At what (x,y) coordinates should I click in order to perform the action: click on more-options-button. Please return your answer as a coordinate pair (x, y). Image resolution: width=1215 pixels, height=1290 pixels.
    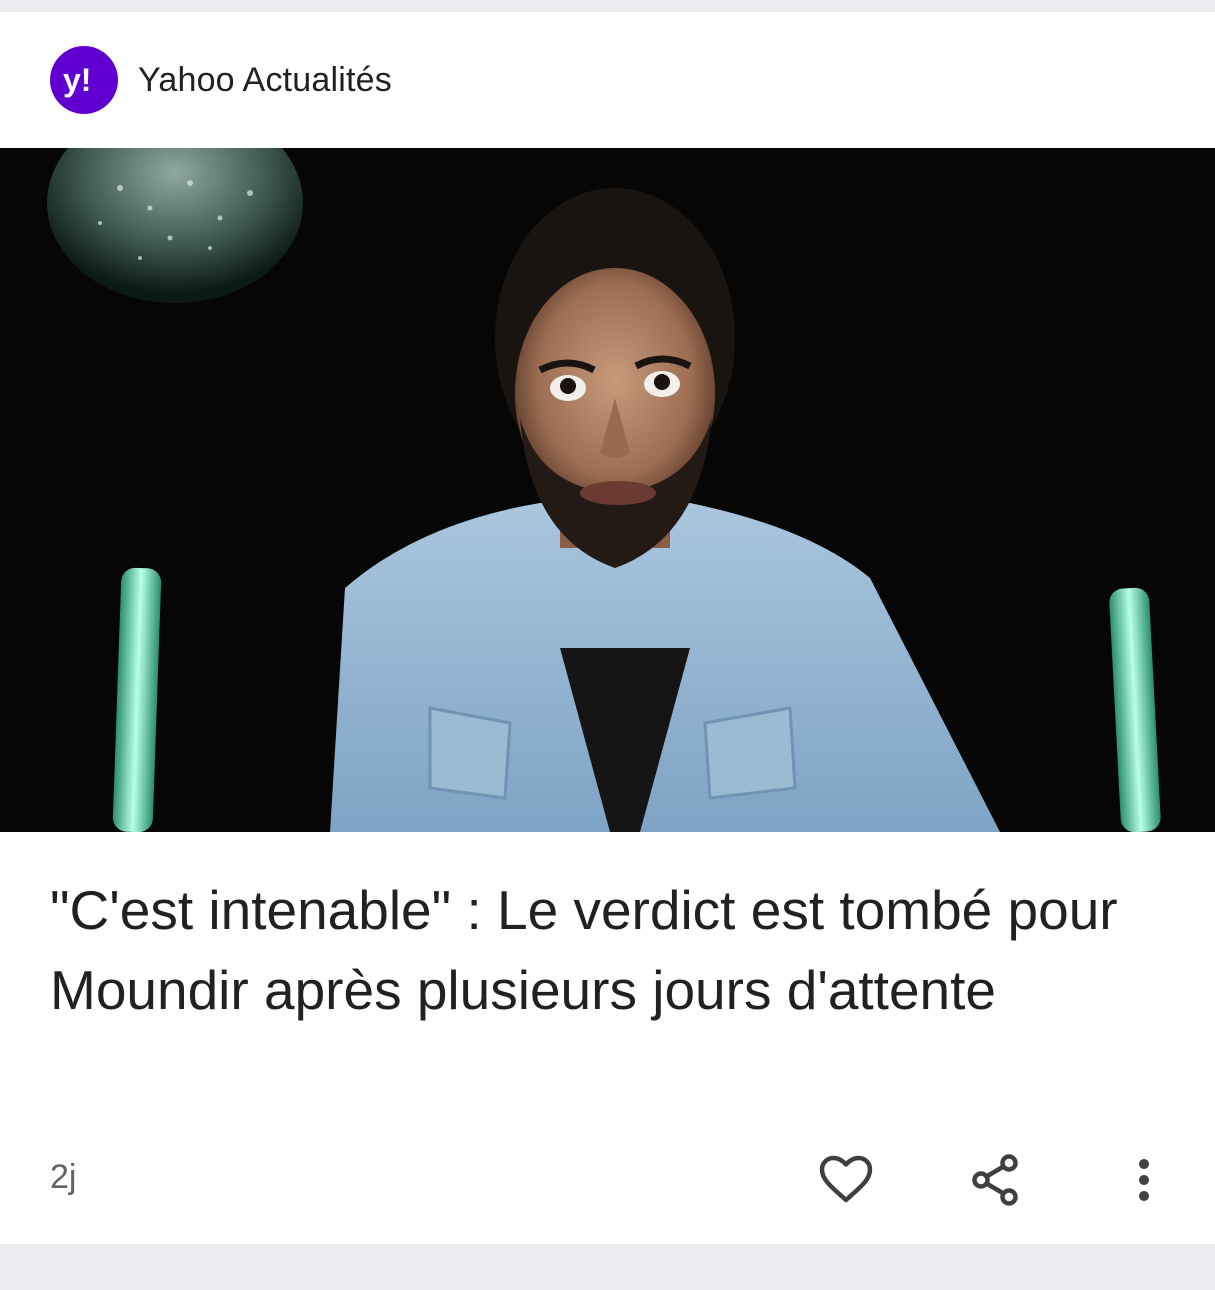
    Looking at the image, I should click on (1144, 1182).